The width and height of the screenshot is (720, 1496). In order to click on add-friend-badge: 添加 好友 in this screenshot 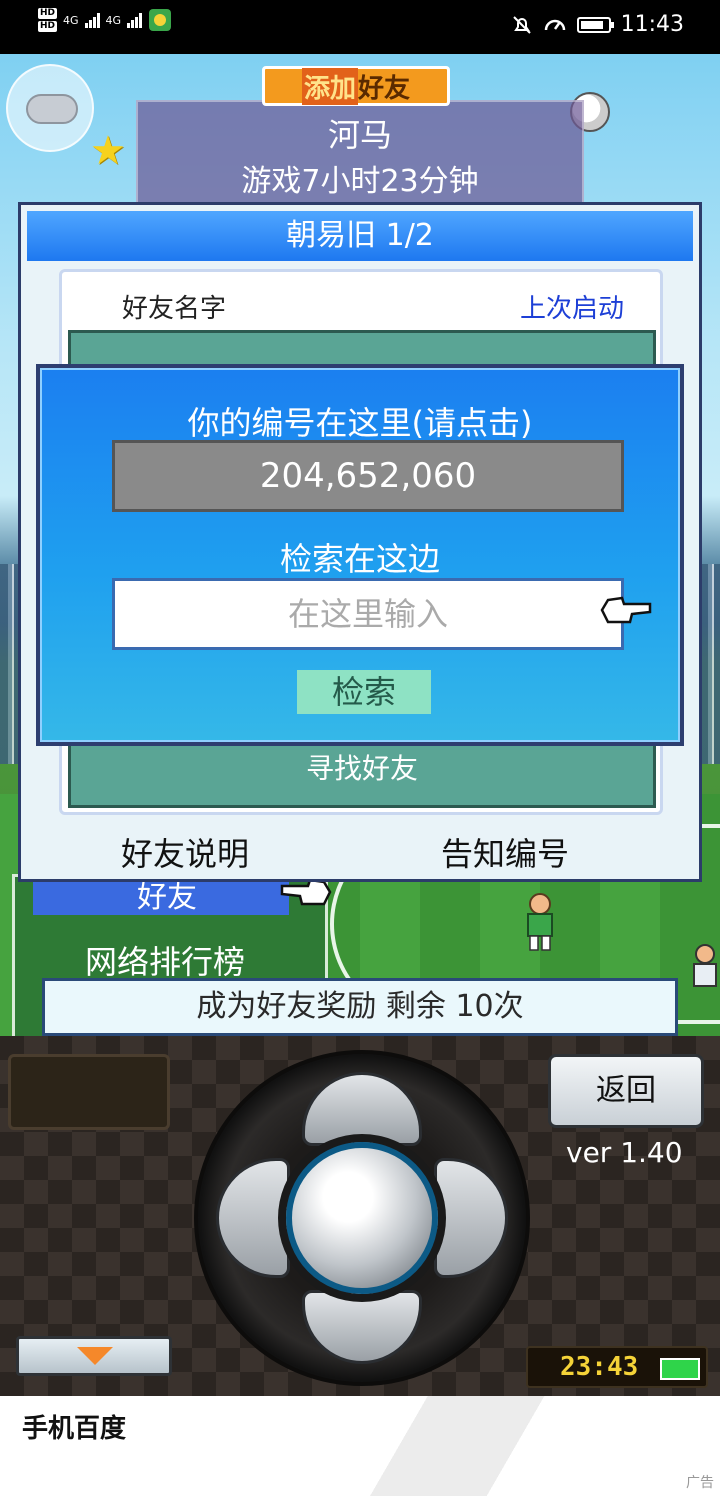, I will do `click(356, 86)`.